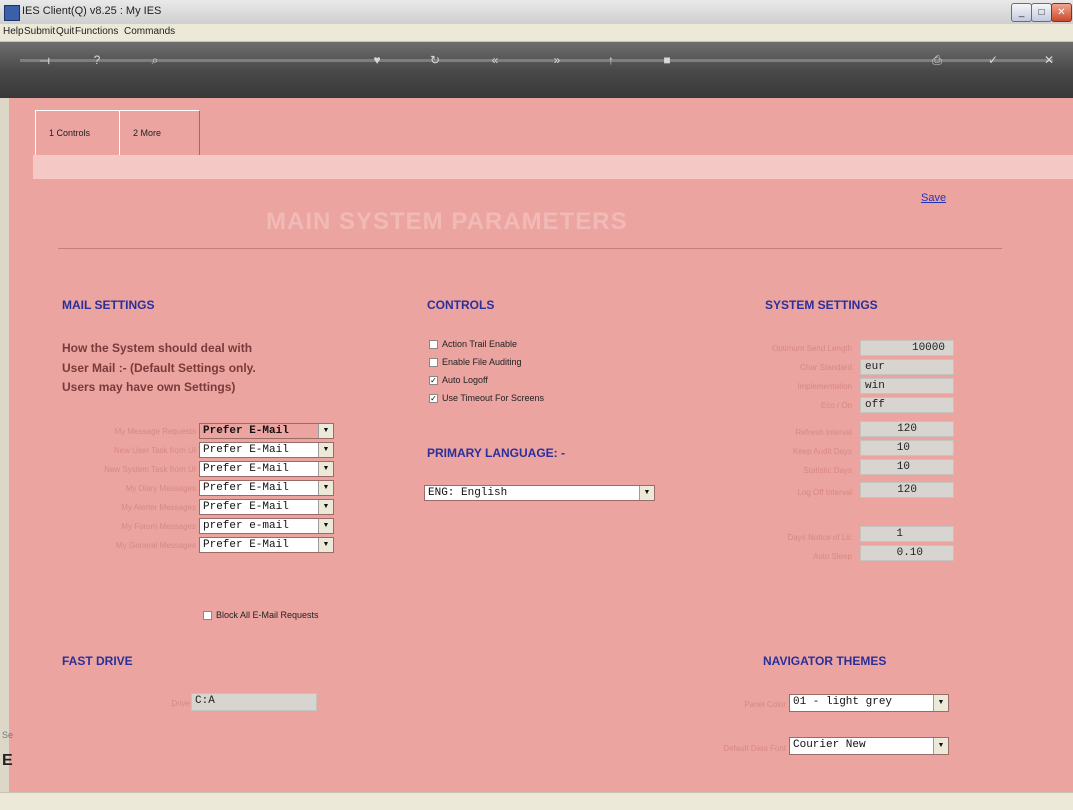 The image size is (1073, 810). I want to click on default-font-select: Courier New ▼, so click(869, 746).